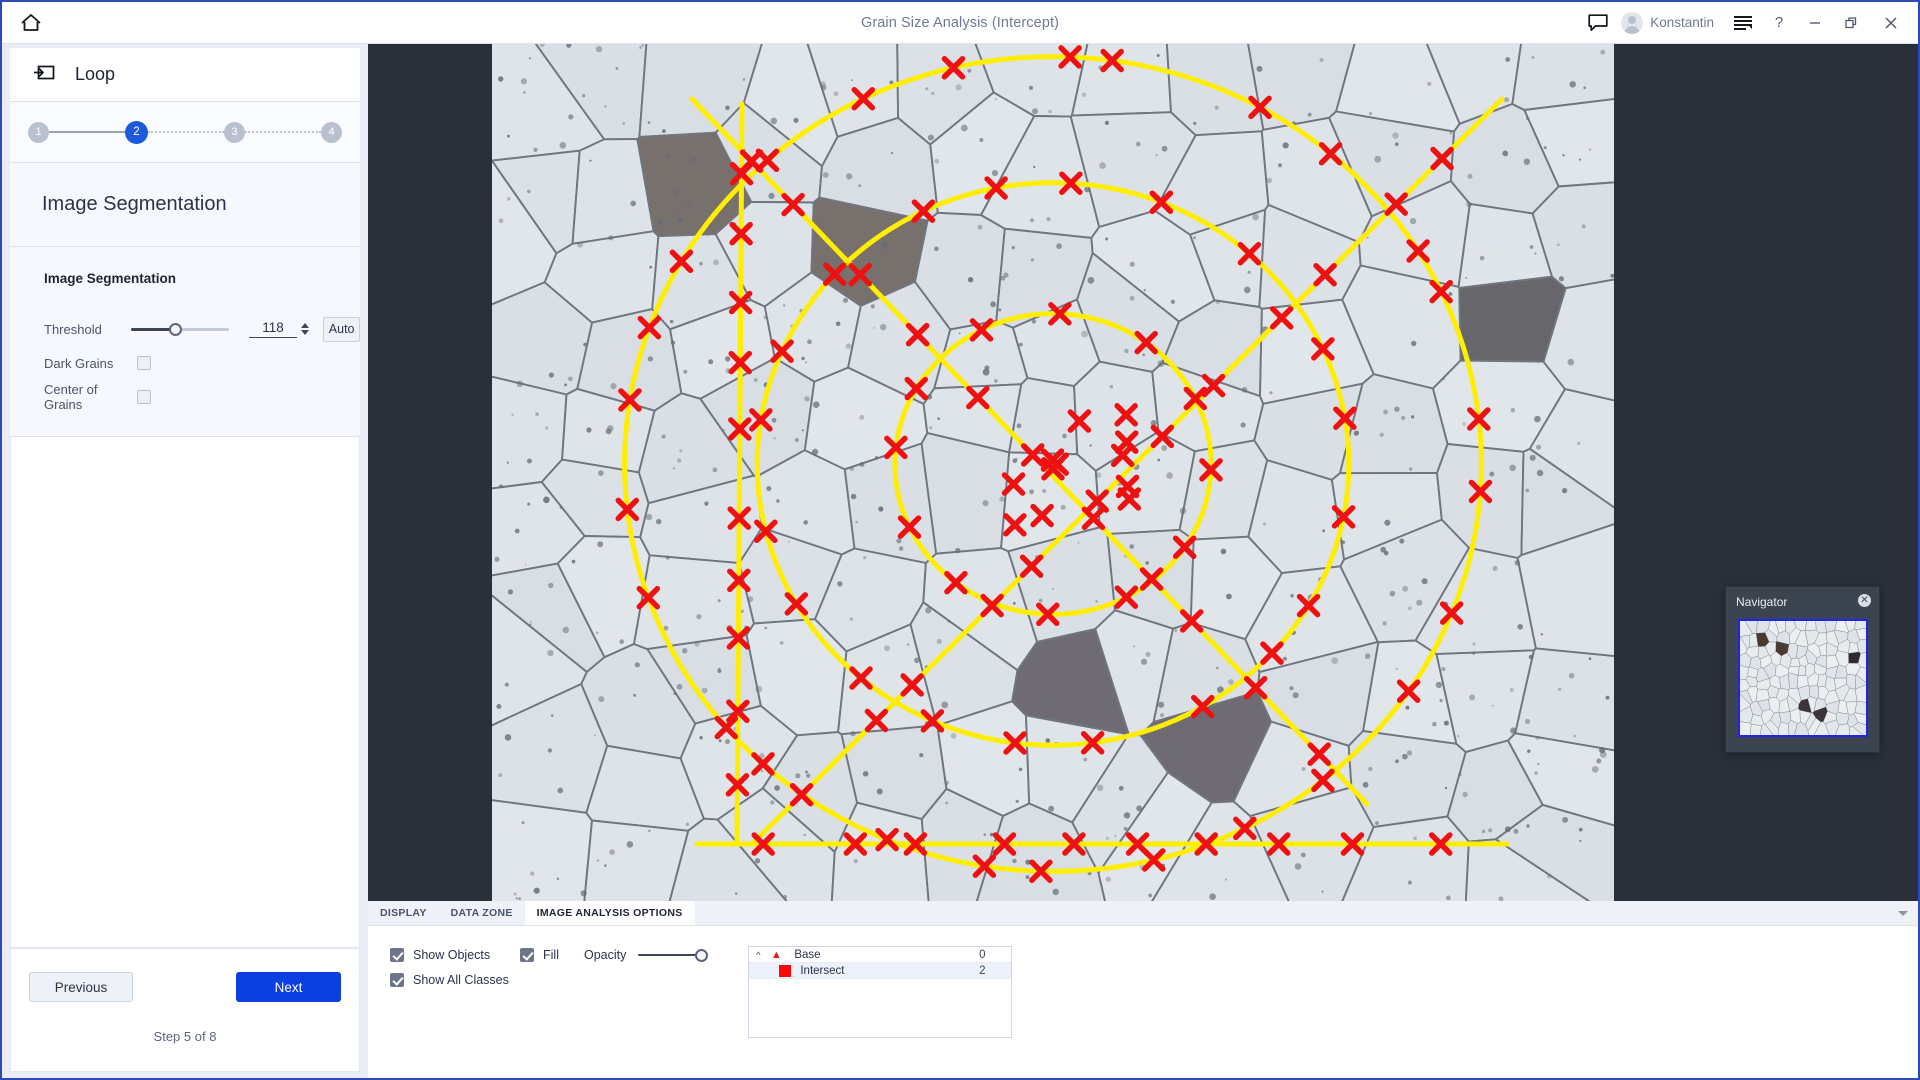 The image size is (1920, 1080). I want to click on object-options: Show Objects Show All Classes, so click(452, 966).